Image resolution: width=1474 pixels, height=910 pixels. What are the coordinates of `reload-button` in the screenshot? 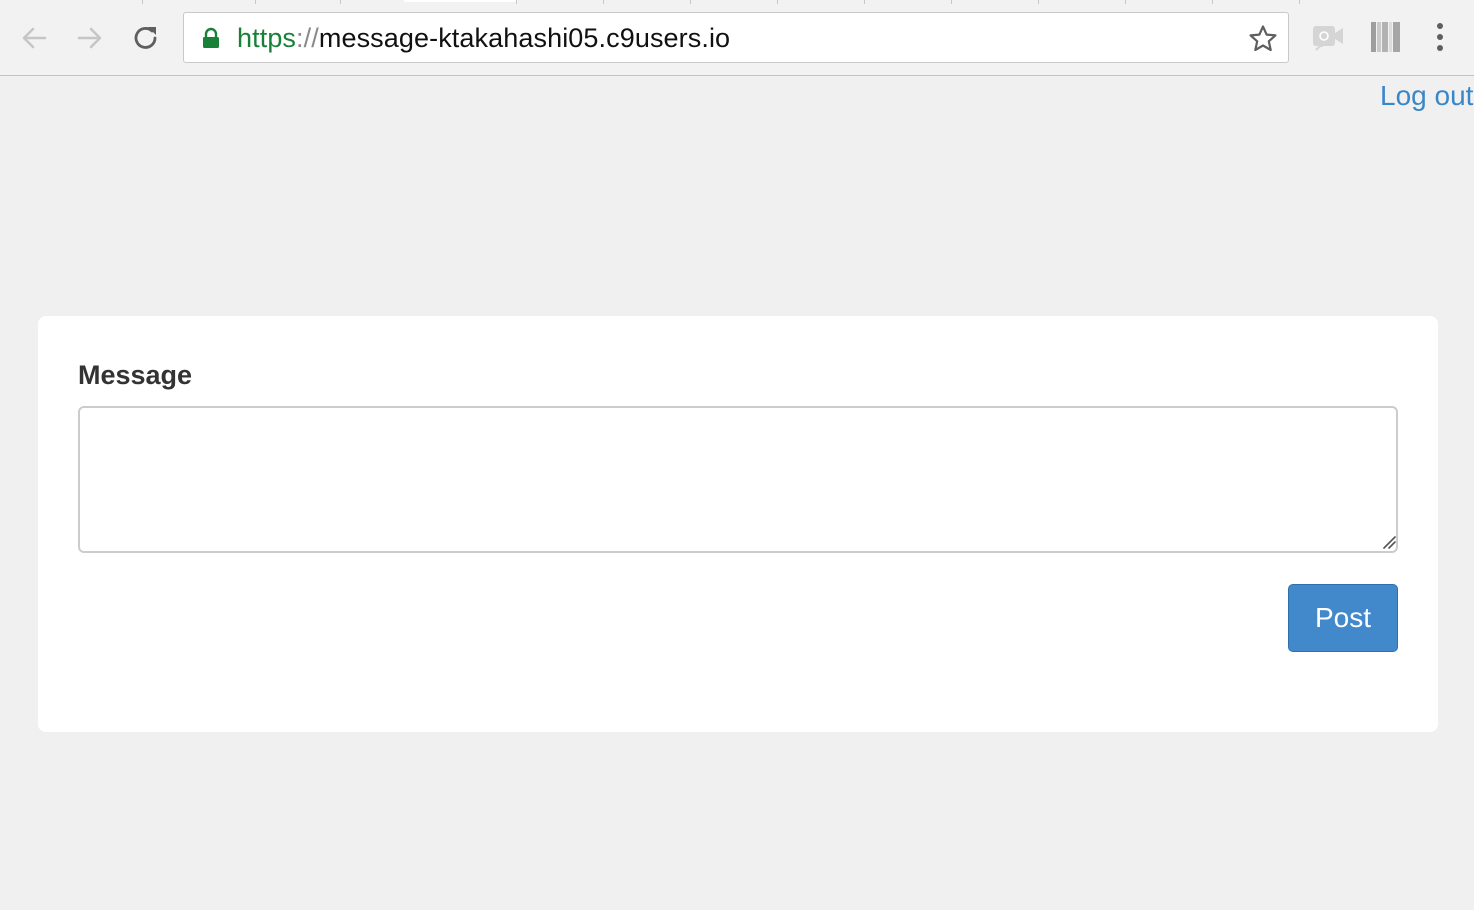 It's located at (146, 38).